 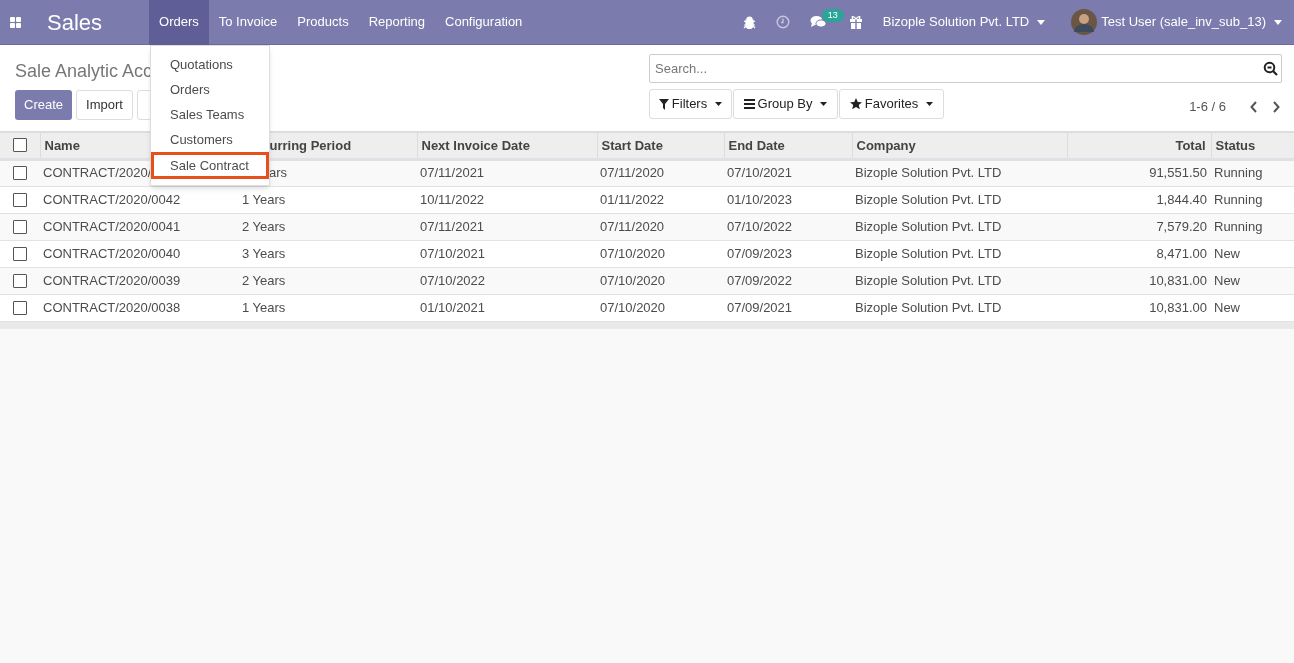 I want to click on menu-tab: Products, so click(x=323, y=22).